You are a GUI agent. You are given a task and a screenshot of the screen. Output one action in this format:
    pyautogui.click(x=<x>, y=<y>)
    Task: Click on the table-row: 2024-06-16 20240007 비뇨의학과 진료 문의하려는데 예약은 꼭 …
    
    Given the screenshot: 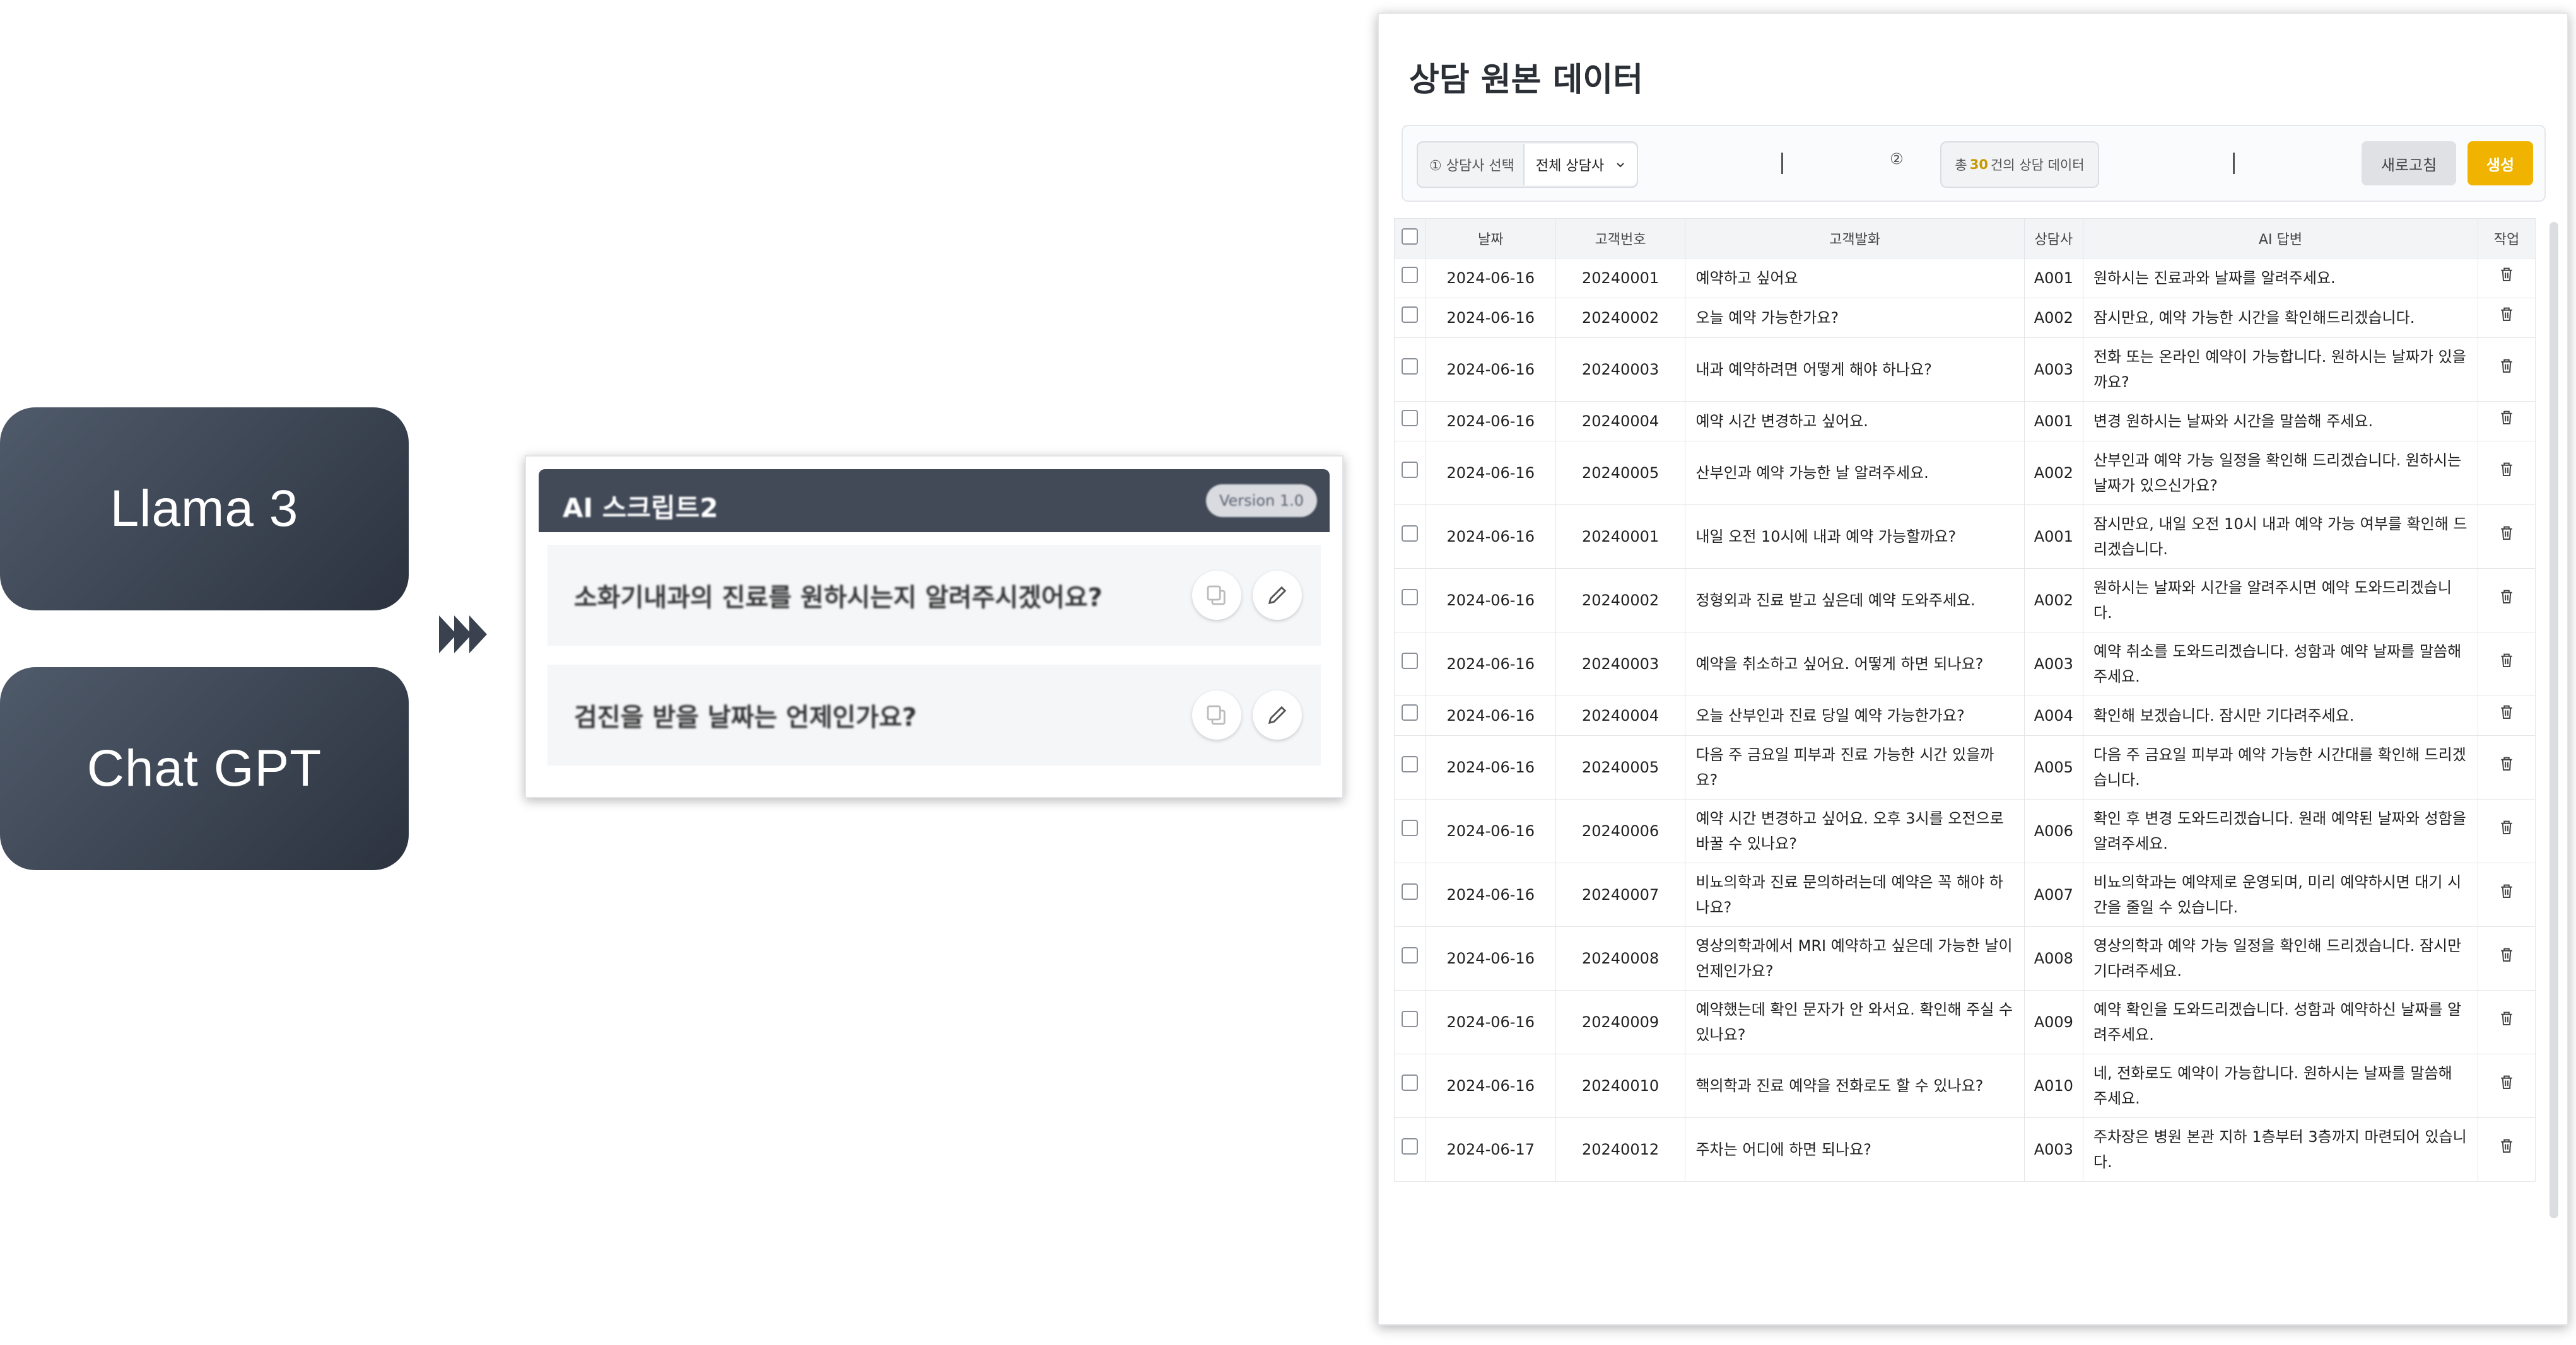 What is the action you would take?
    pyautogui.click(x=1965, y=895)
    